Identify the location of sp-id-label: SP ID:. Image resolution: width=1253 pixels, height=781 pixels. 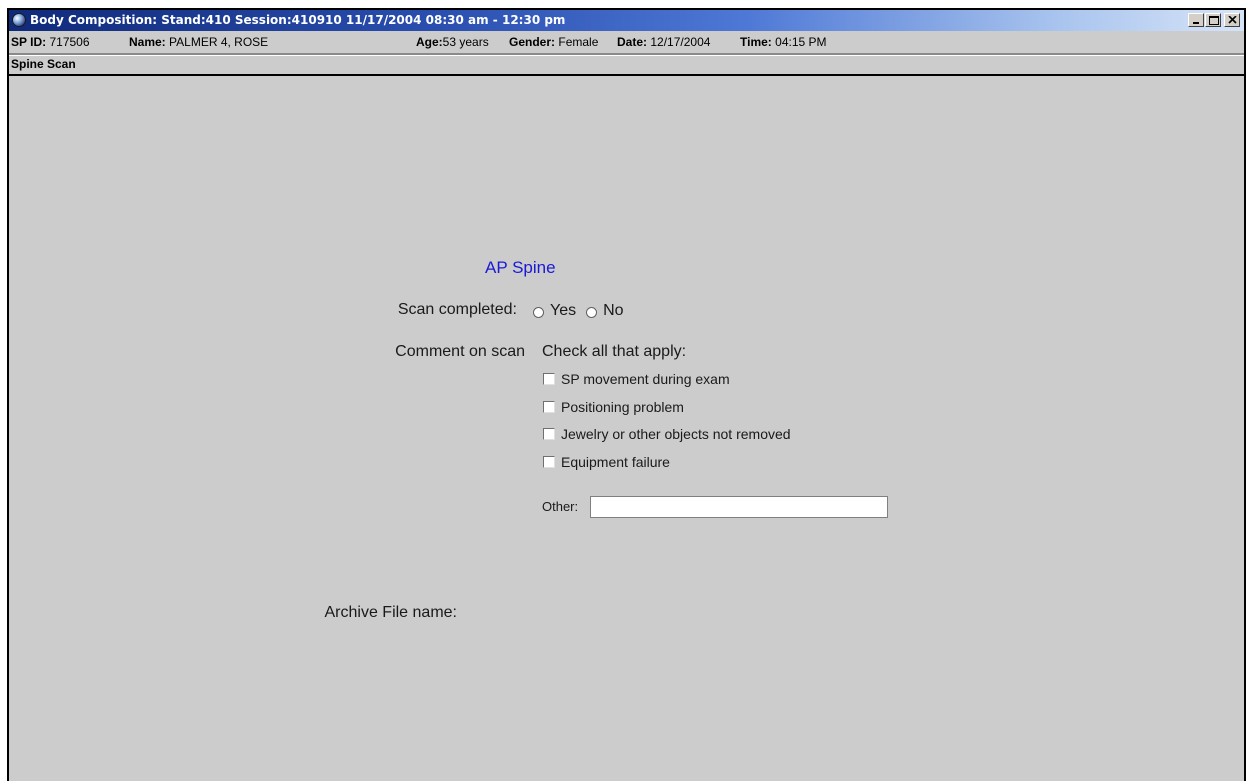
(29, 42).